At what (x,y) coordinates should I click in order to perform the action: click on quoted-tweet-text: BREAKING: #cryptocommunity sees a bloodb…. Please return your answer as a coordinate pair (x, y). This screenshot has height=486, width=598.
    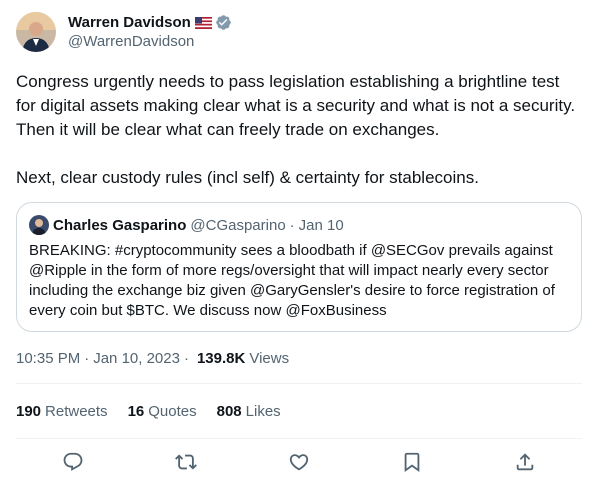
    Looking at the image, I should click on (292, 280).